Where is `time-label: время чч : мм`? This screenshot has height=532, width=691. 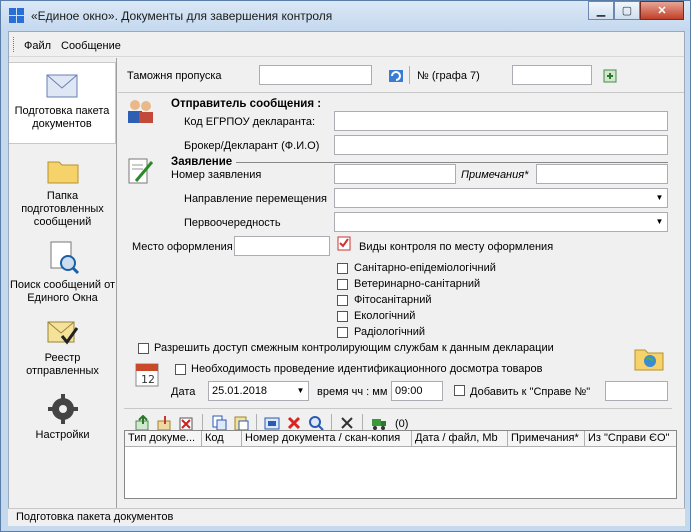
time-label: время чч : мм is located at coordinates (352, 392).